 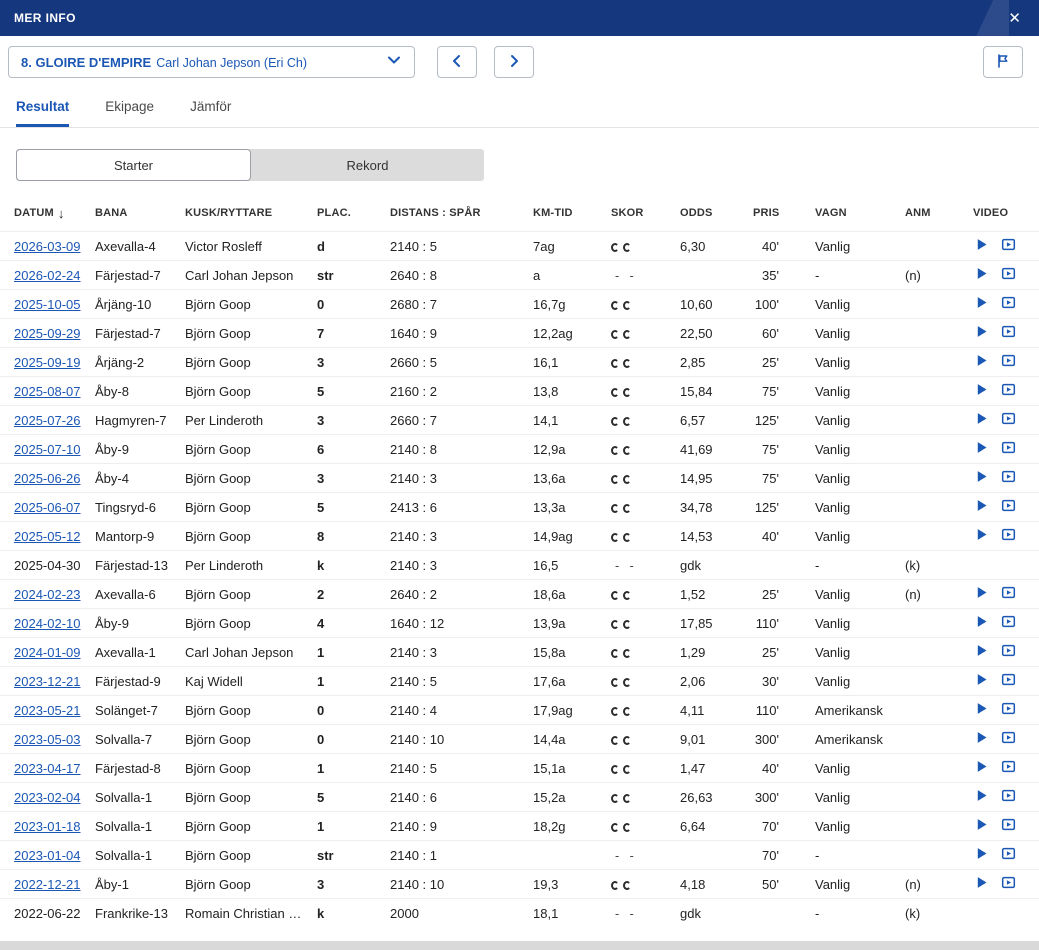 I want to click on date-link: 2024-02-10, so click(x=47, y=623).